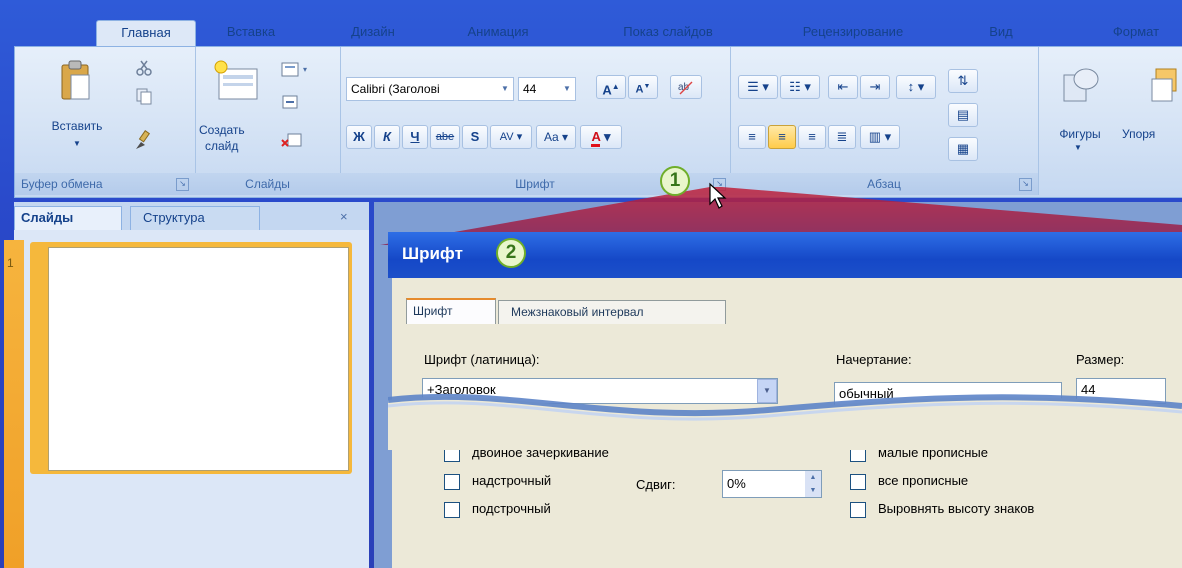  What do you see at coordinates (752, 137) in the screenshot?
I see `align-left-icon: ≡` at bounding box center [752, 137].